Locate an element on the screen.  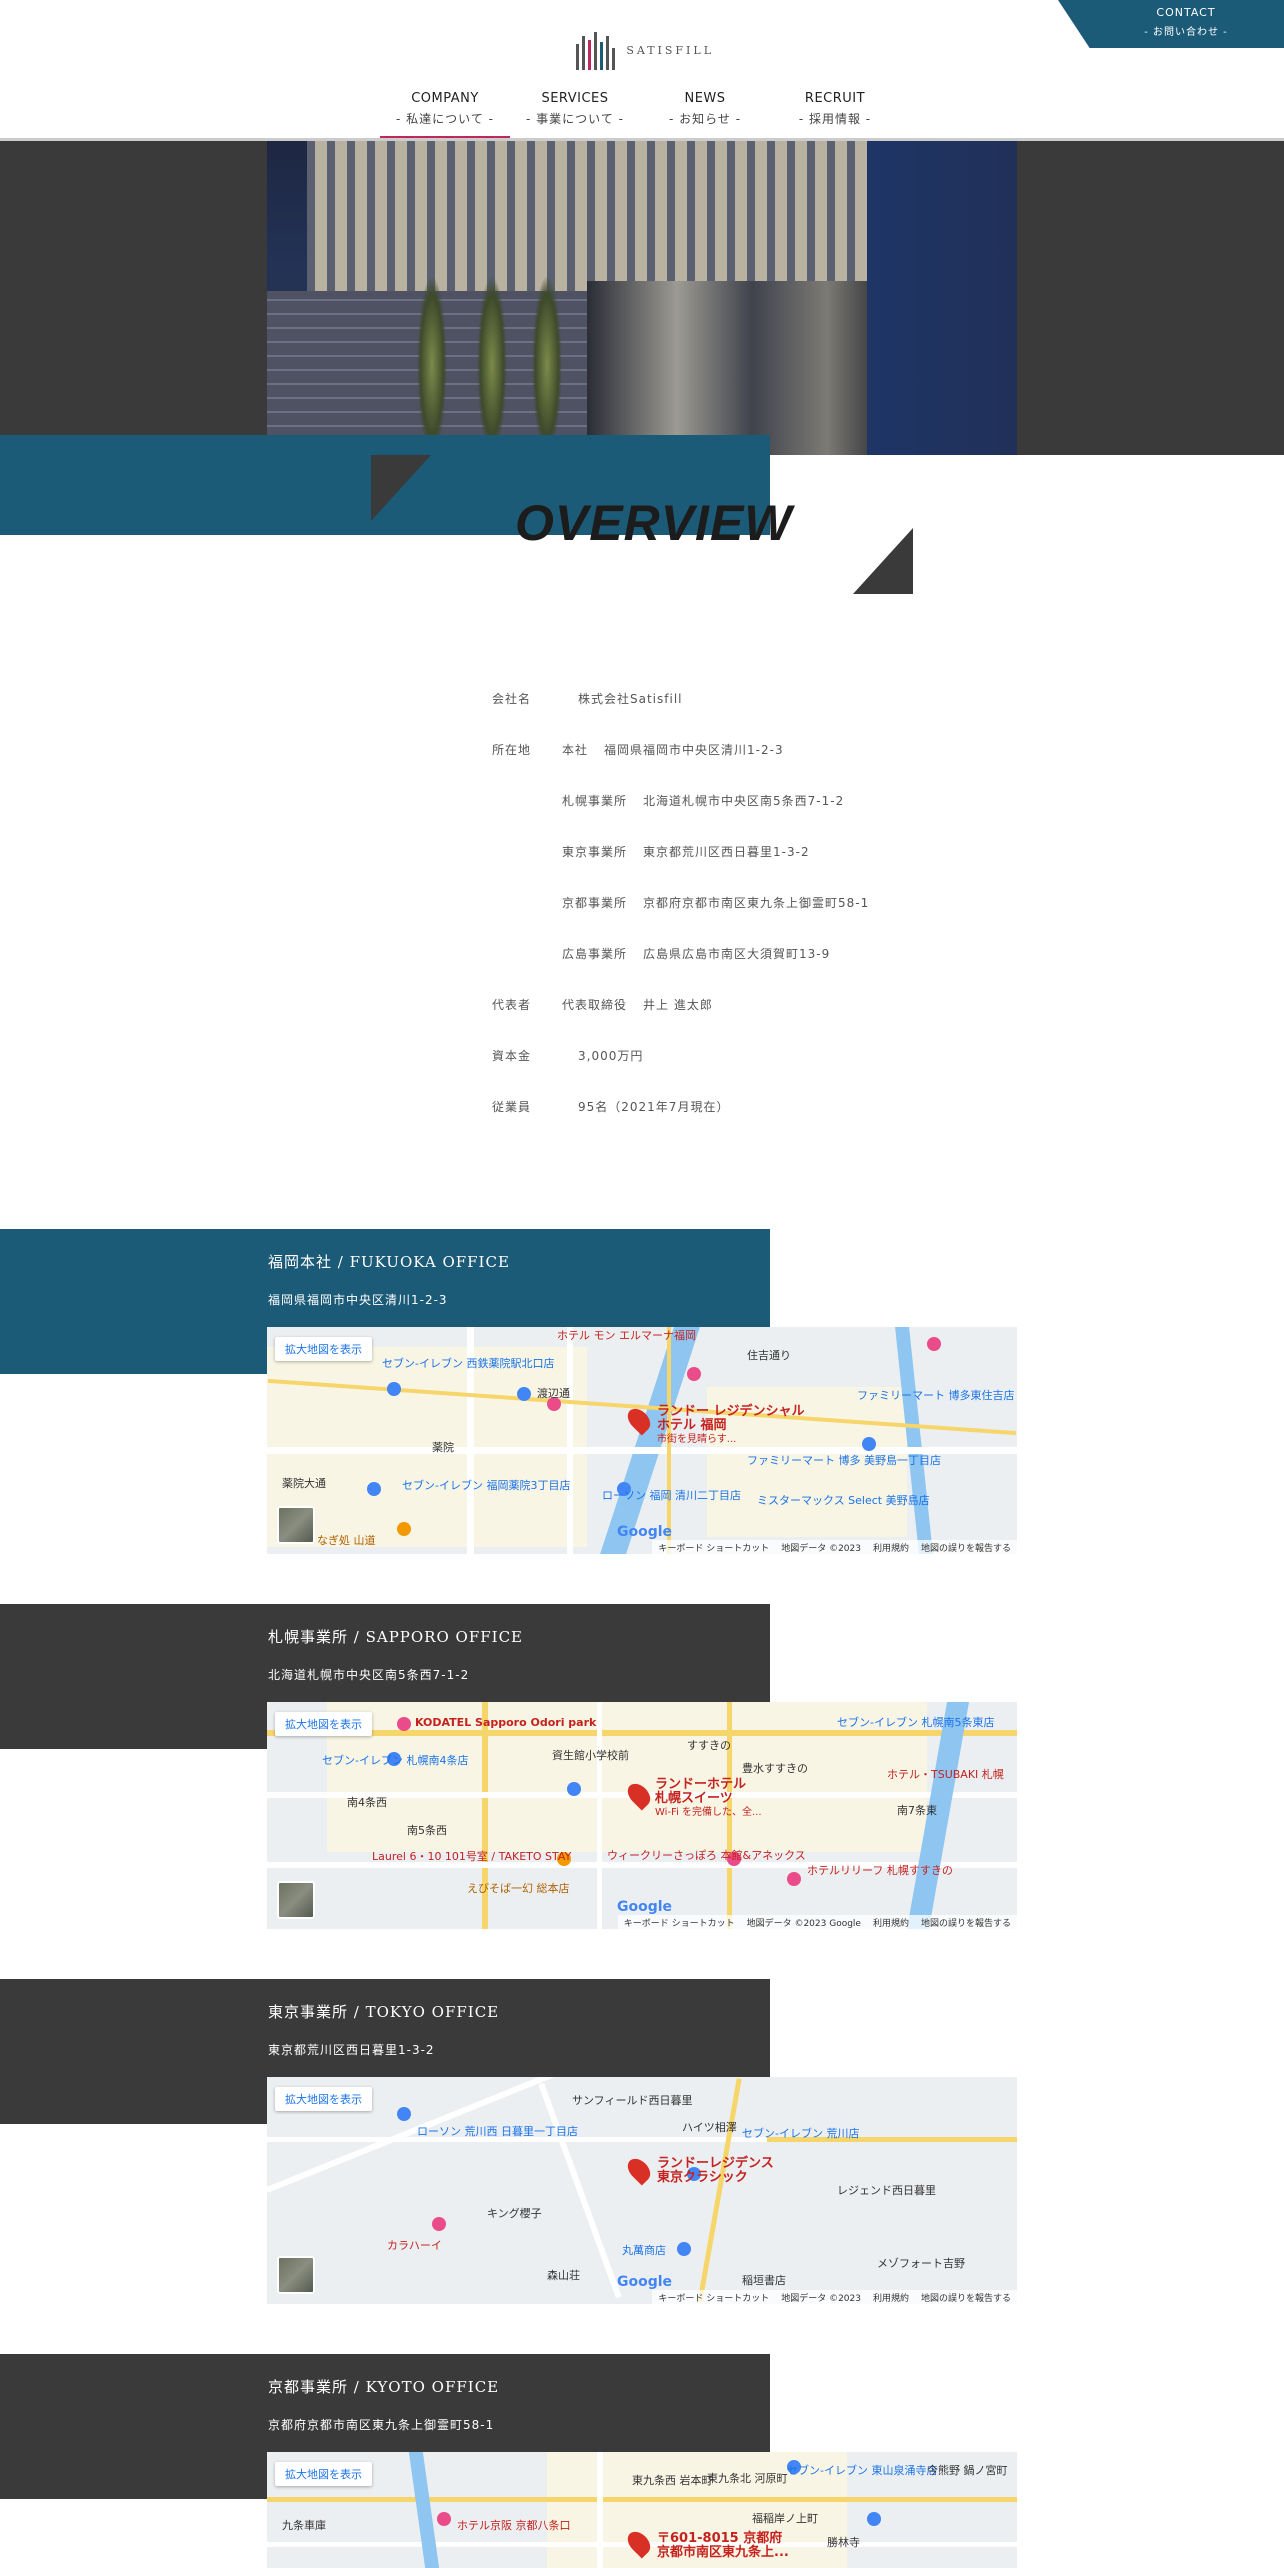
info-row: 会社名 株式会社Satisfill is located at coordinates (722, 715).